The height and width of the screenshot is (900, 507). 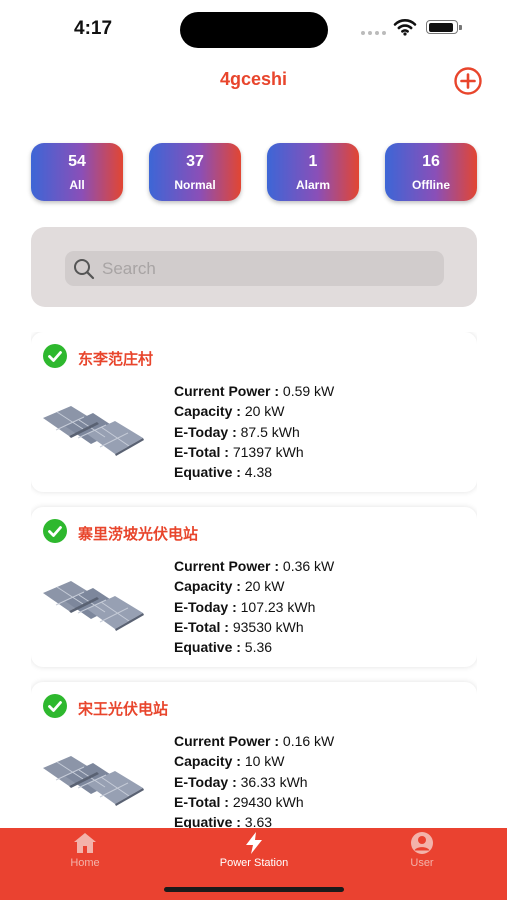 What do you see at coordinates (195, 185) in the screenshot?
I see `filter-normal-label: Normal` at bounding box center [195, 185].